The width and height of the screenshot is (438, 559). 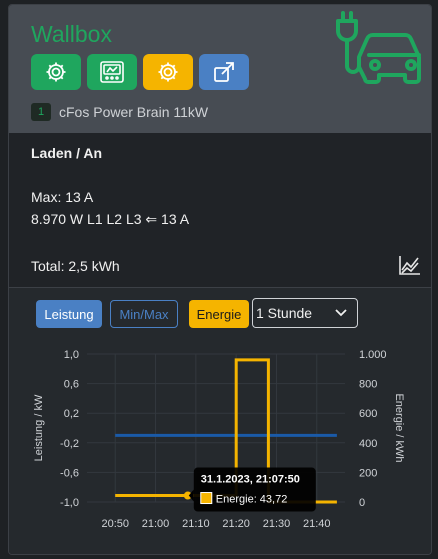 What do you see at coordinates (115, 524) in the screenshot?
I see `x-tick-label: 20:50` at bounding box center [115, 524].